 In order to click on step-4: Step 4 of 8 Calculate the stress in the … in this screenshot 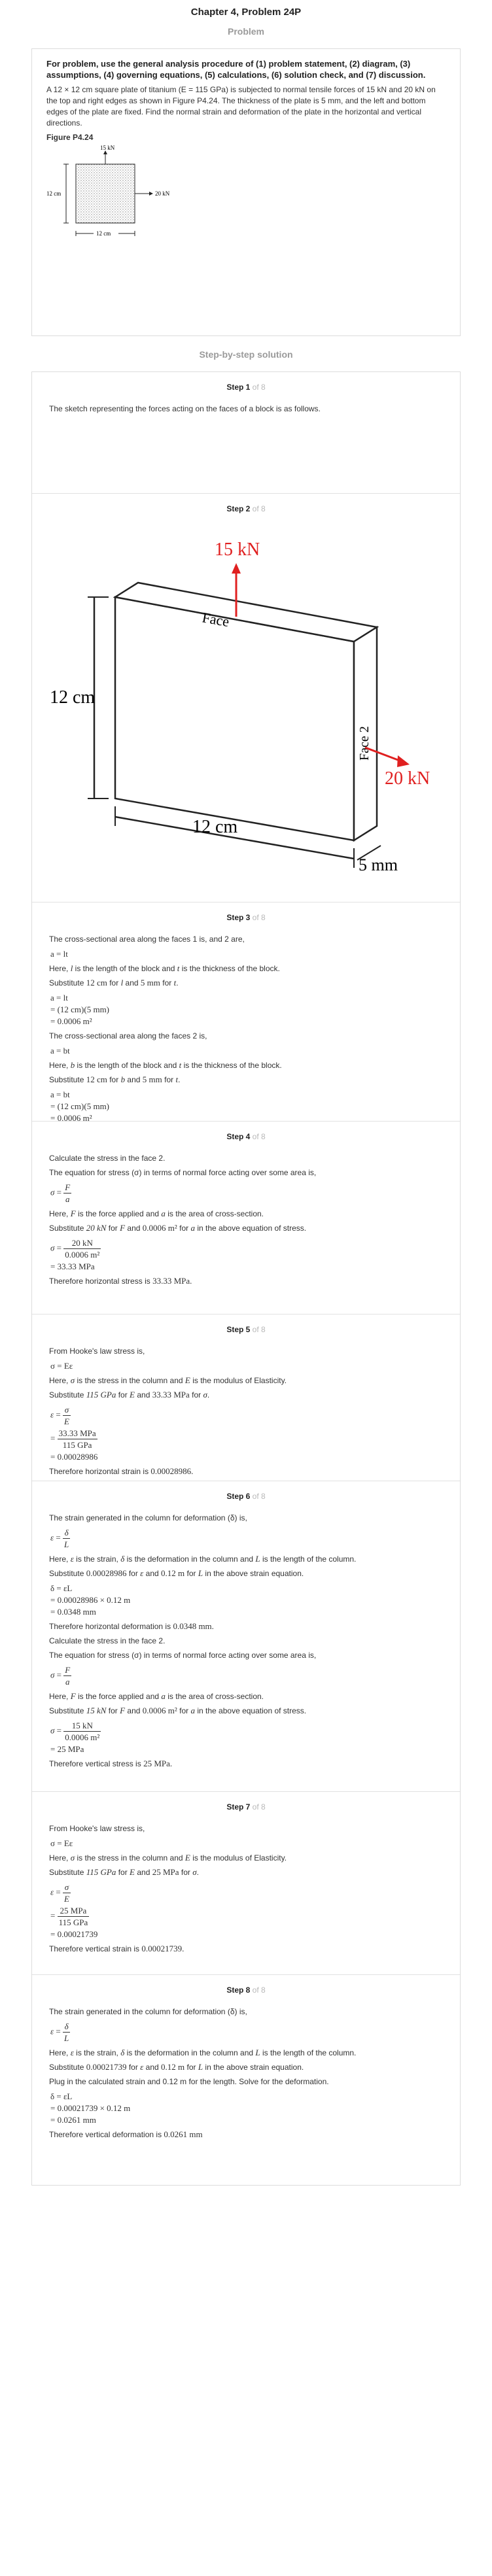, I will do `click(246, 1218)`.